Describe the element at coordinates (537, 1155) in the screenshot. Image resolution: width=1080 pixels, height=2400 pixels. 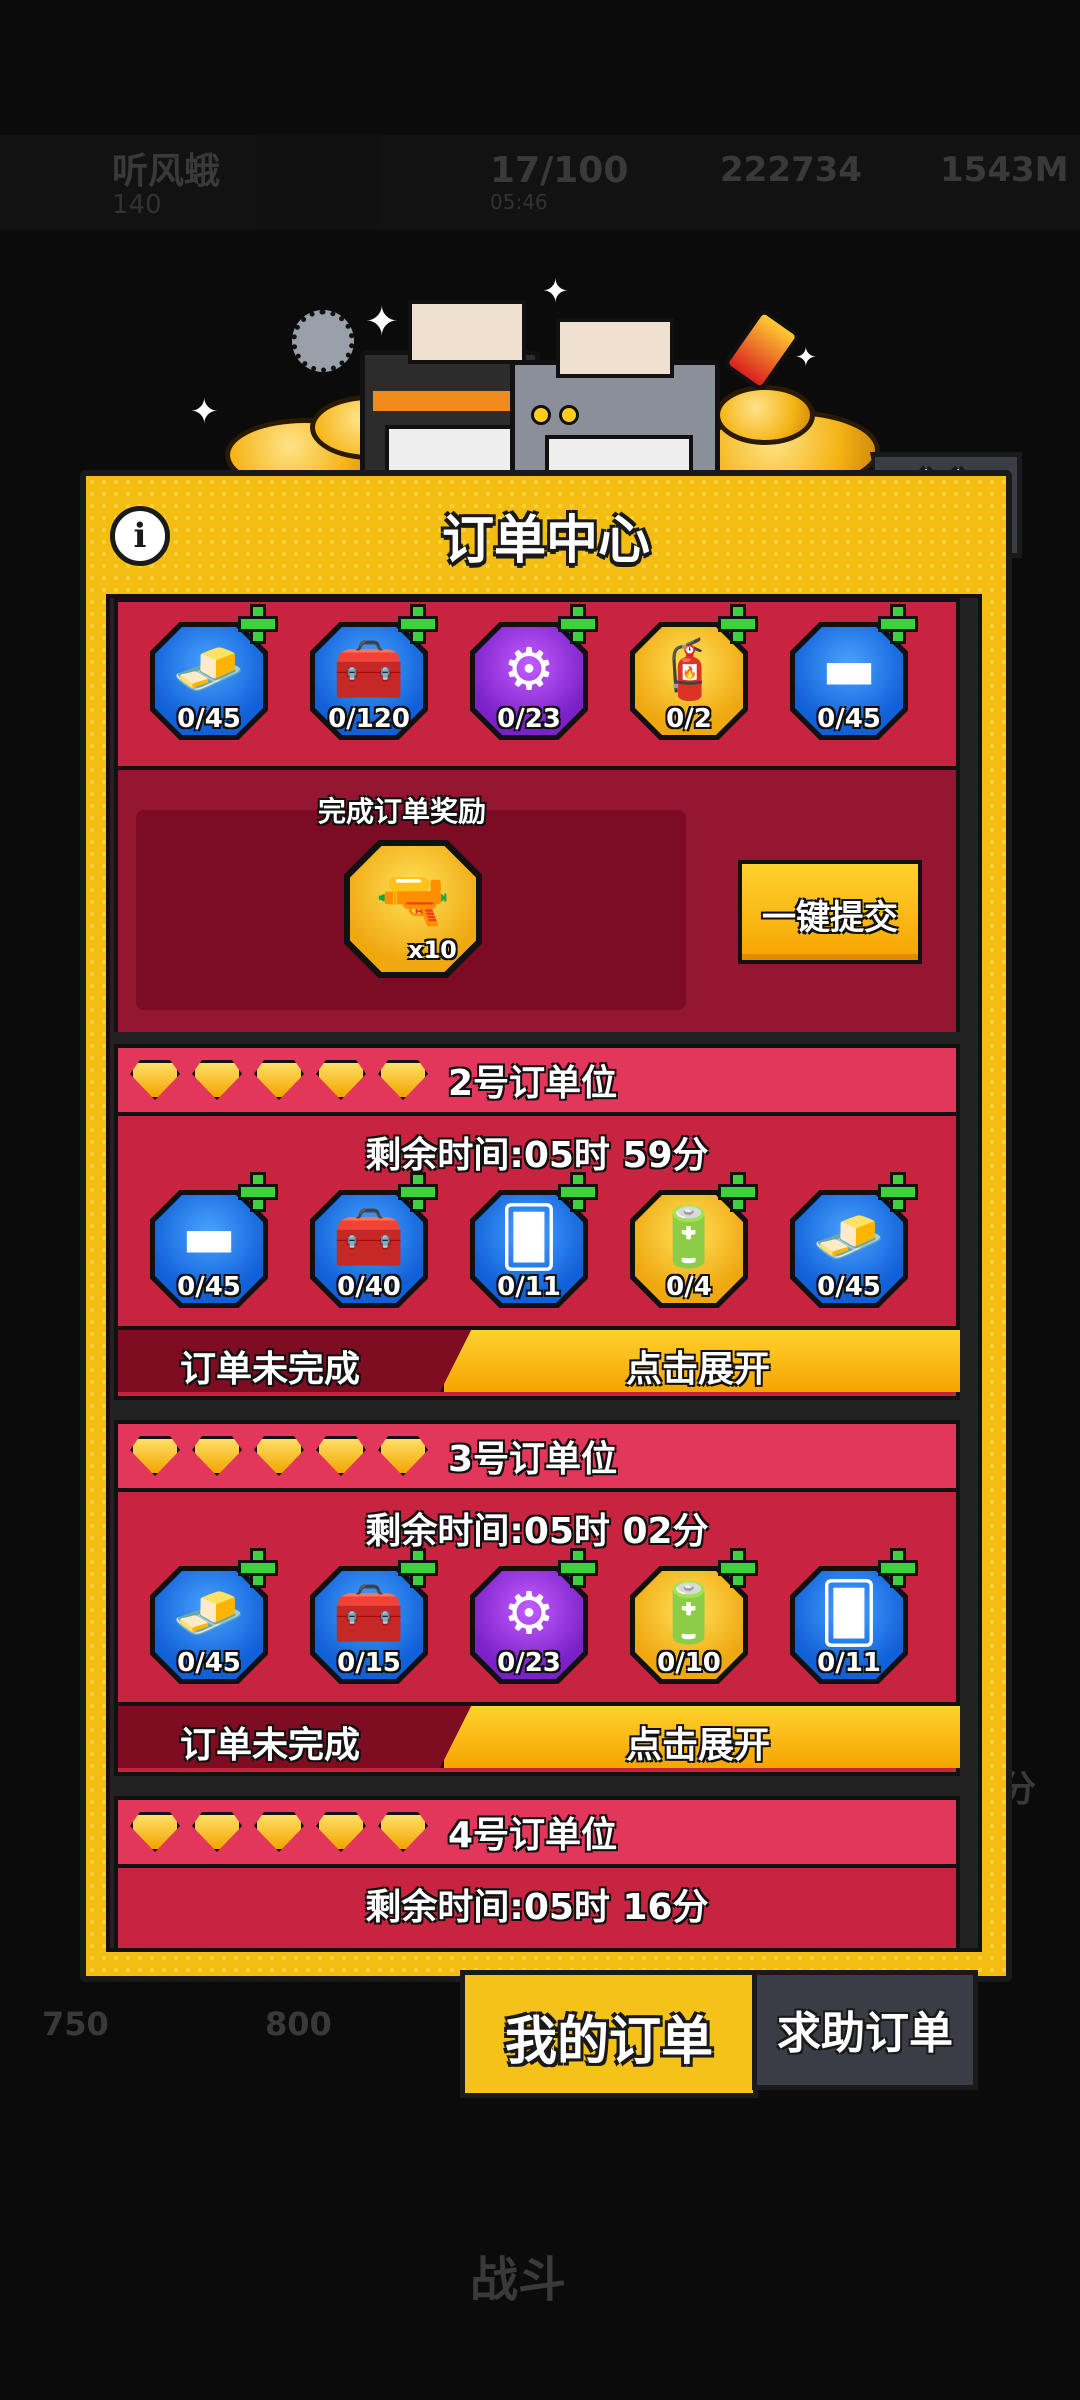
I see `remaining-time: 剩余时间:05时 59分` at that location.